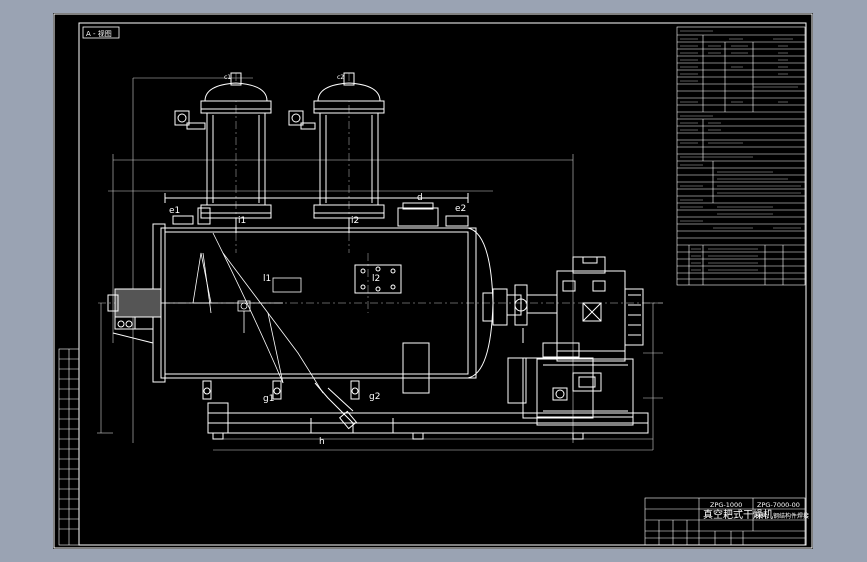  Describe the element at coordinates (600, 309) in the screenshot. I see `gearbox` at that location.